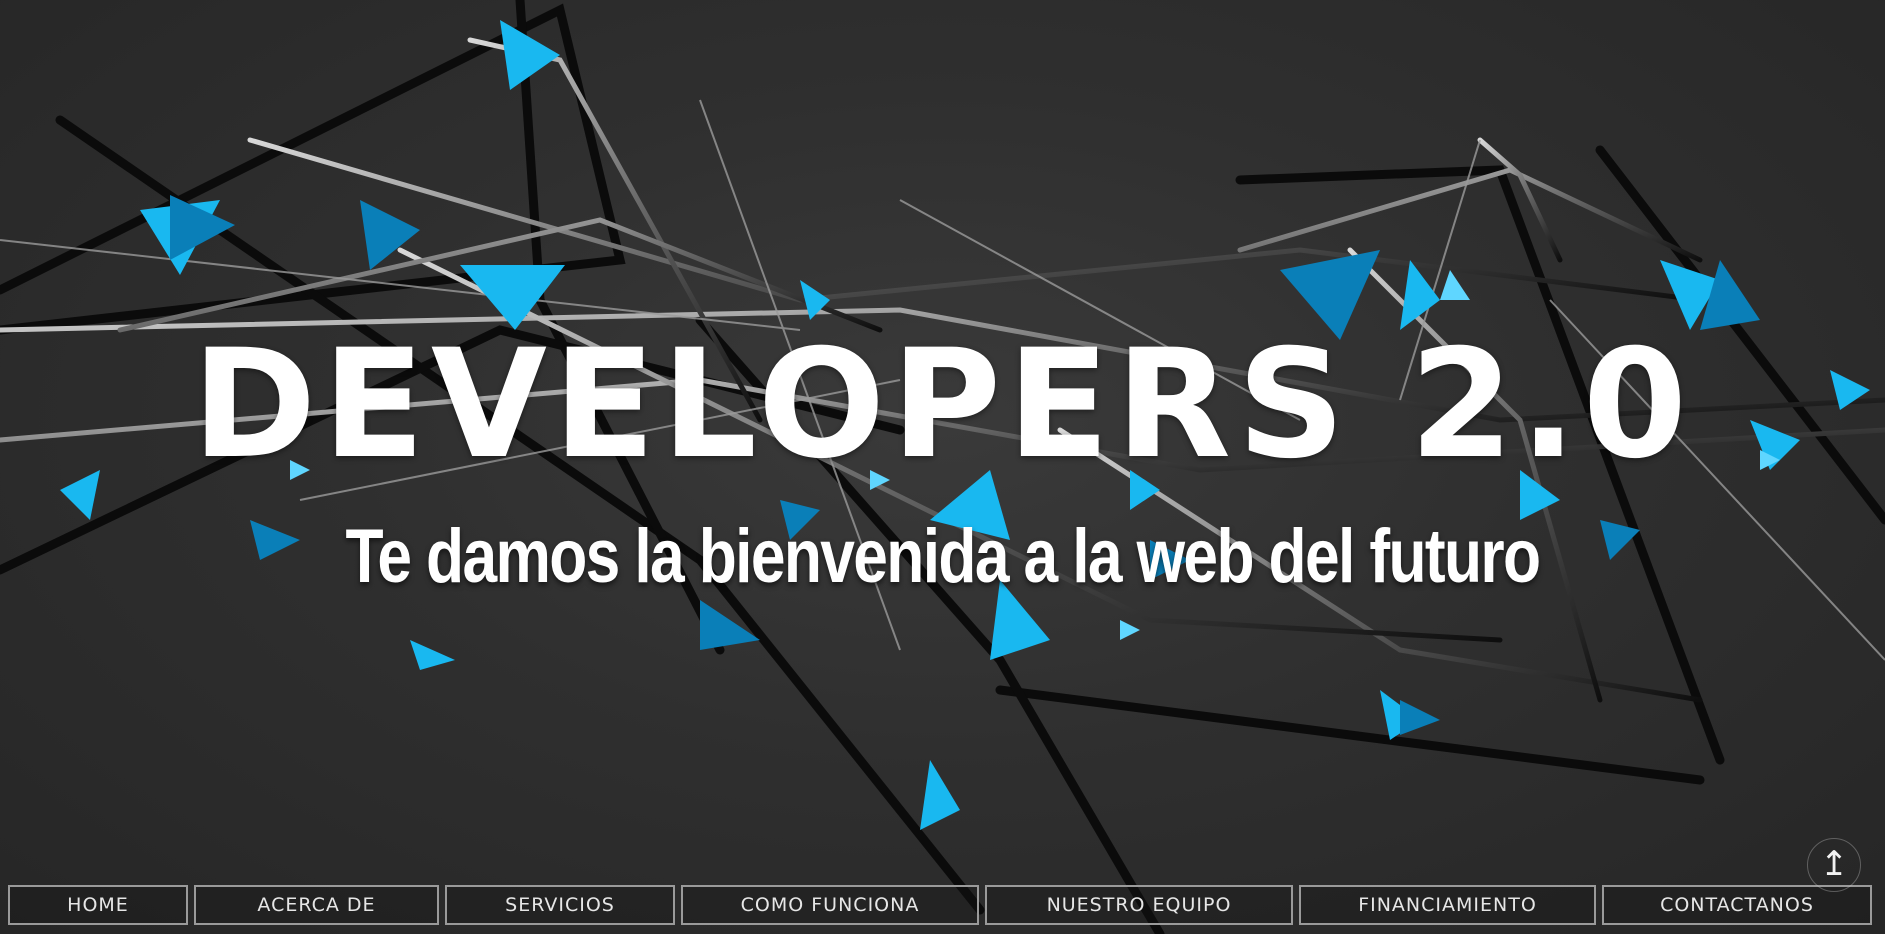 The width and height of the screenshot is (1885, 934). I want to click on page-title: DEVELOPERS 2.0, so click(942, 405).